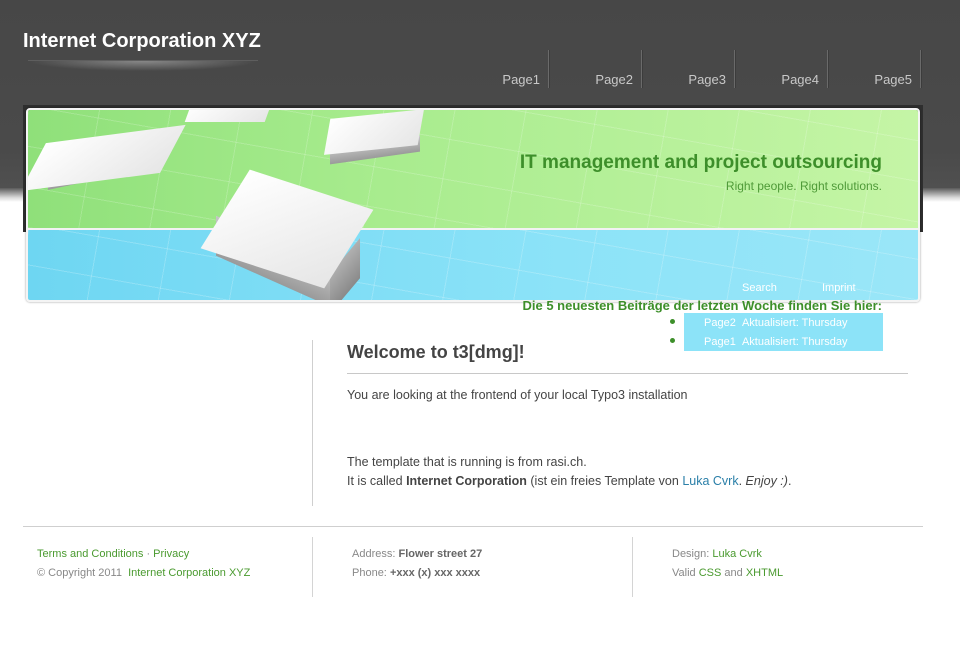  I want to click on nav-item-page5: Page5, so click(874, 69).